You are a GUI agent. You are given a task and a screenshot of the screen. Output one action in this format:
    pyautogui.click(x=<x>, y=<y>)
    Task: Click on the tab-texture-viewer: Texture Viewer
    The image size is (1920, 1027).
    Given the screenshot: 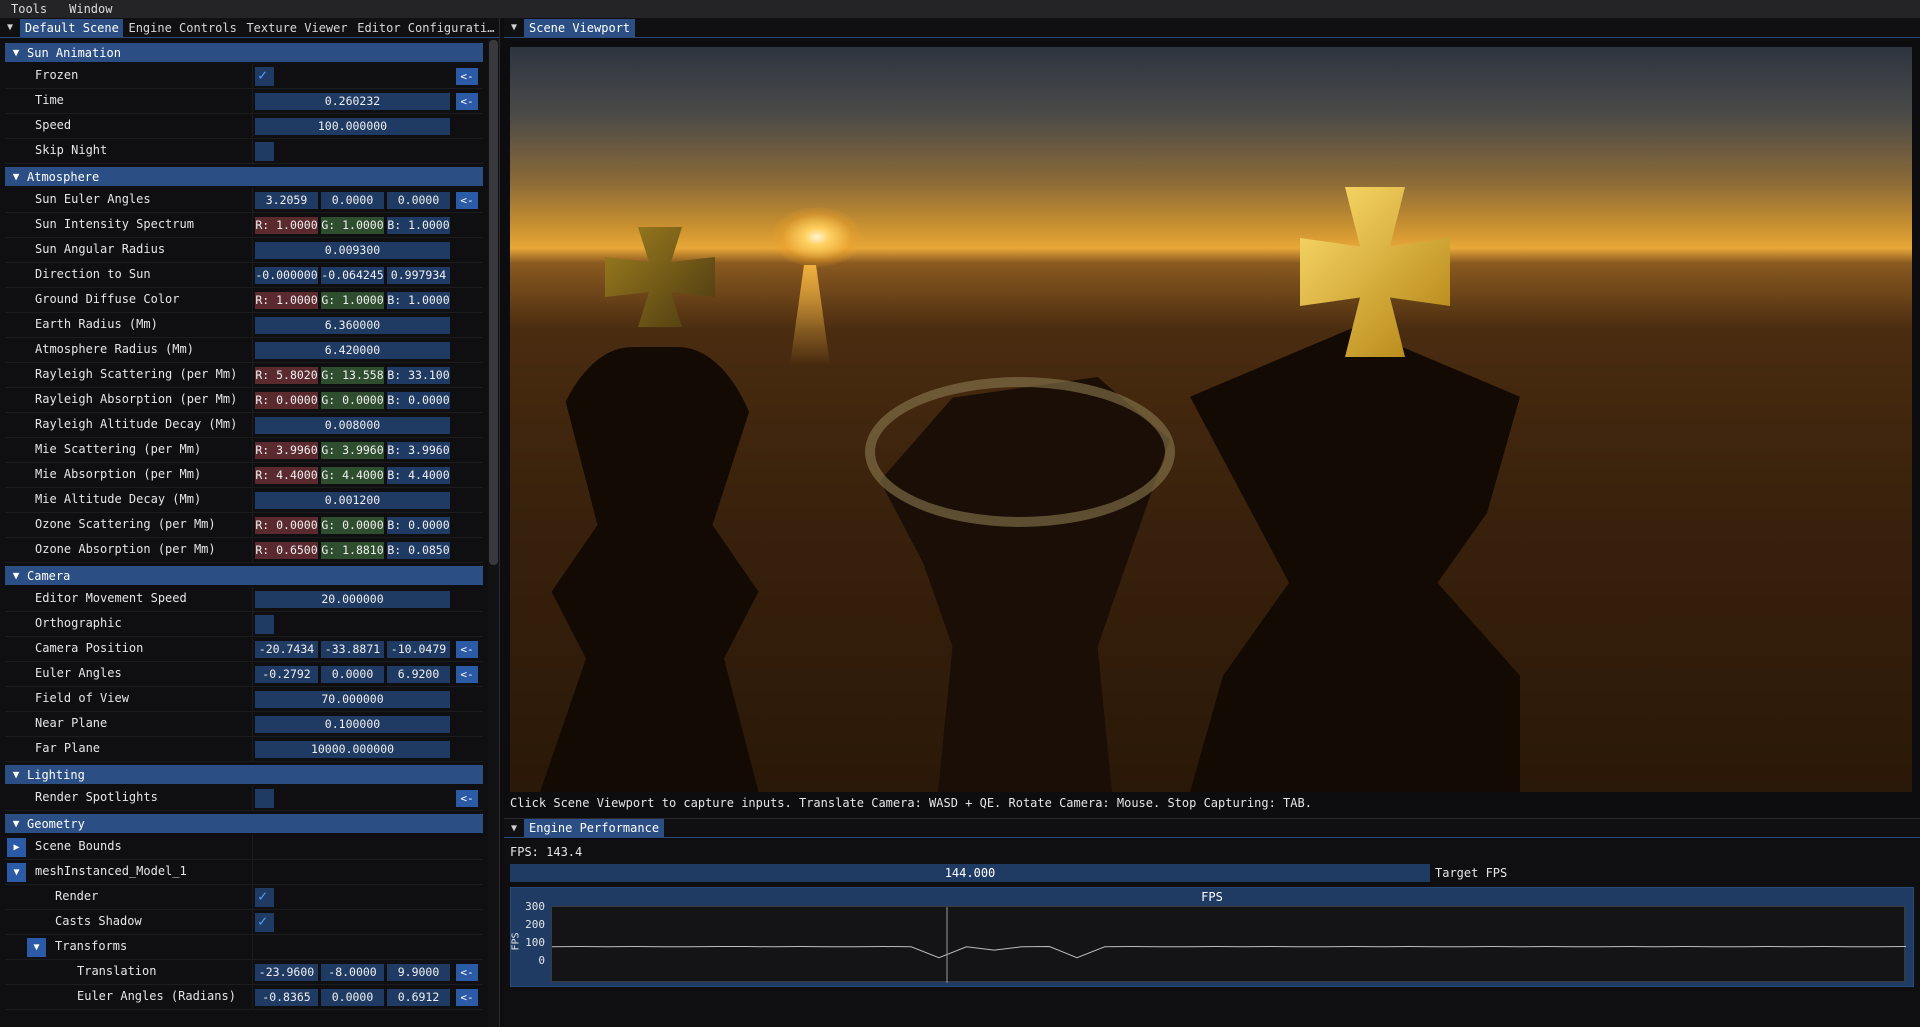 What is the action you would take?
    pyautogui.click(x=296, y=28)
    